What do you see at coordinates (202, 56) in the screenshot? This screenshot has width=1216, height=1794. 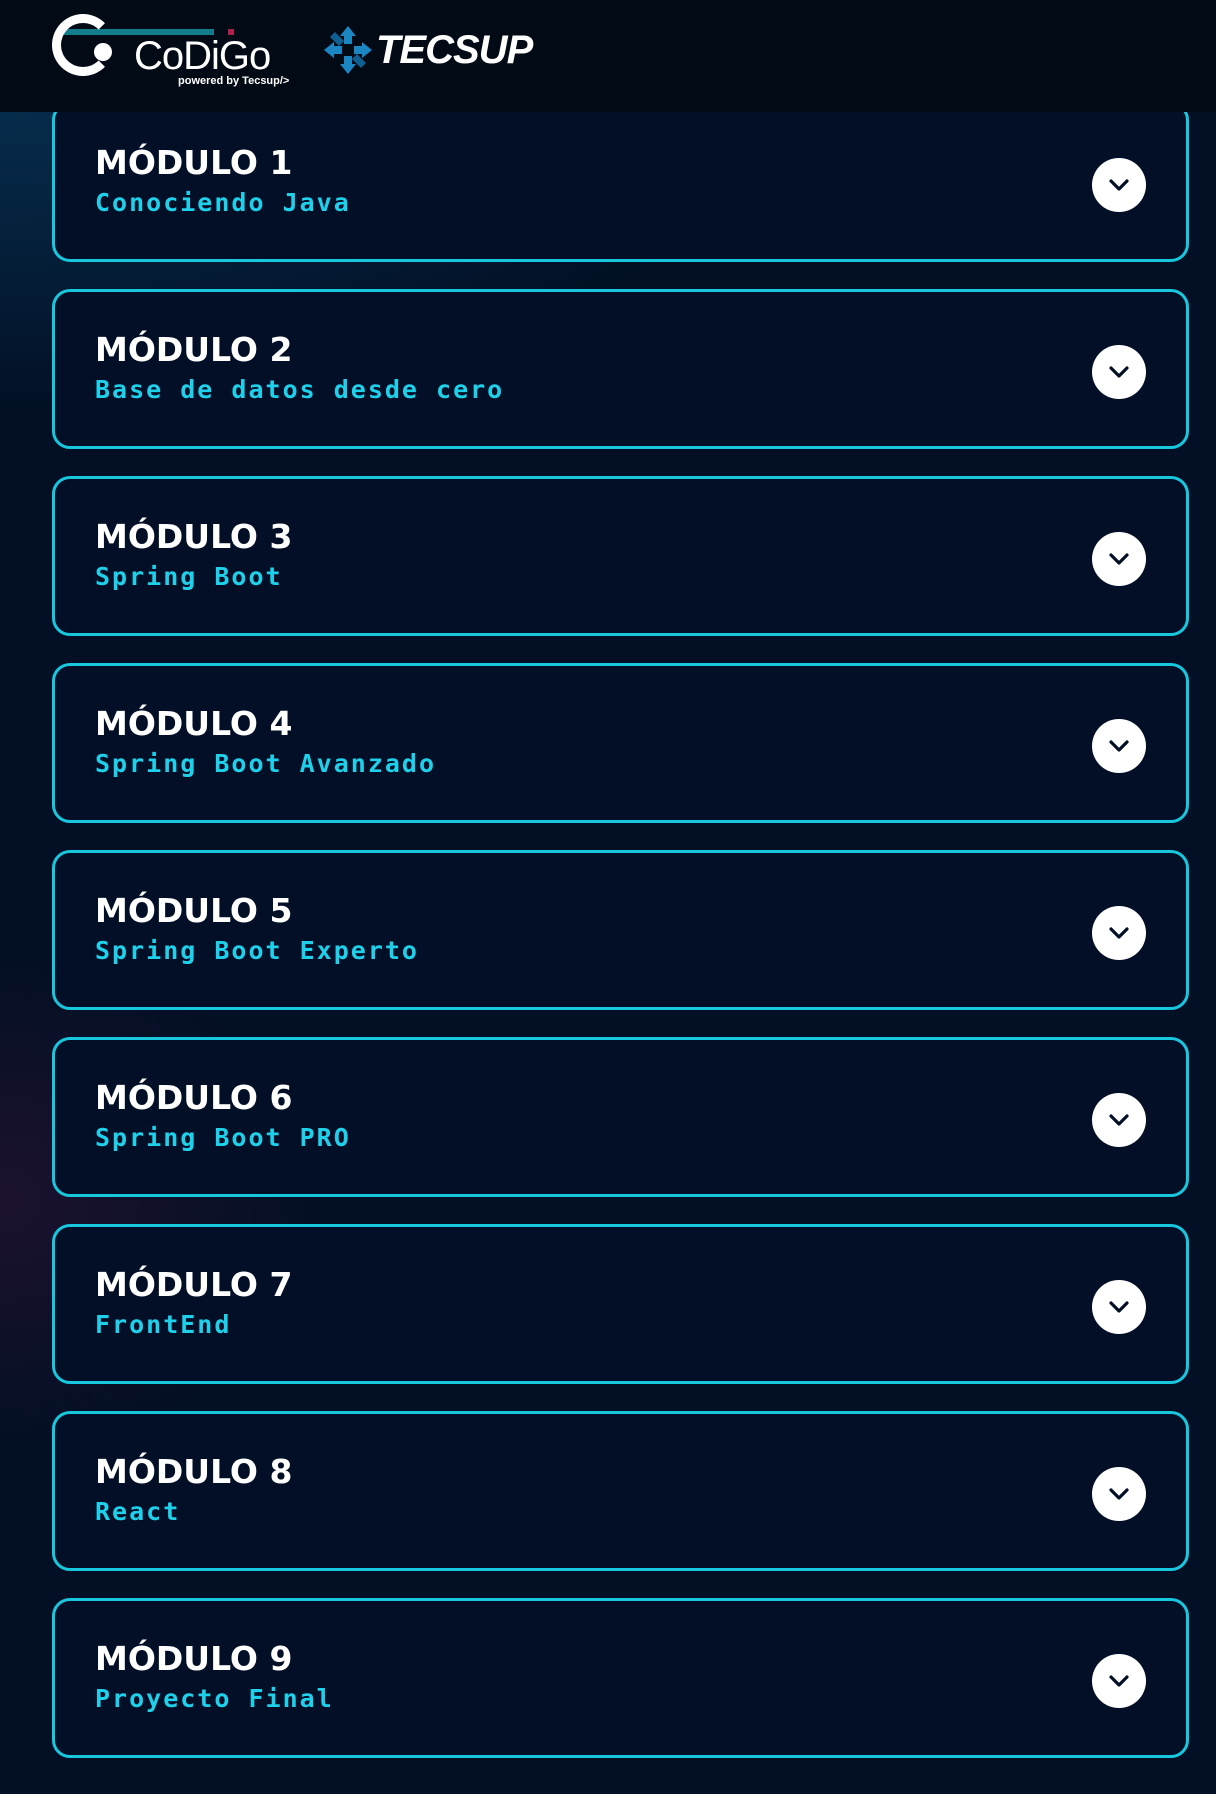 I see `codigo-logo-text: CoDiGo` at bounding box center [202, 56].